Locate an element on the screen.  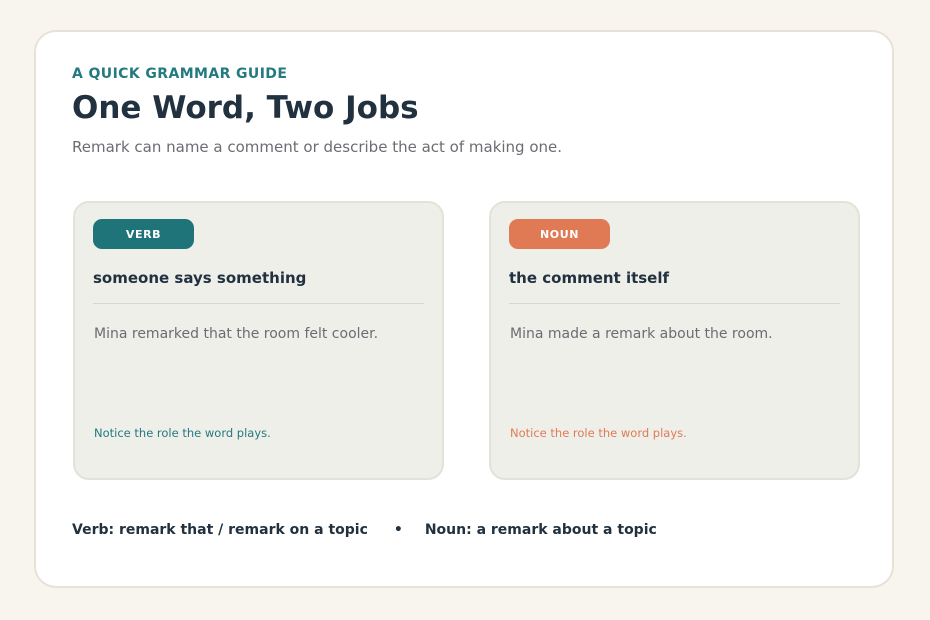
verb-badge: VERB is located at coordinates (143, 234).